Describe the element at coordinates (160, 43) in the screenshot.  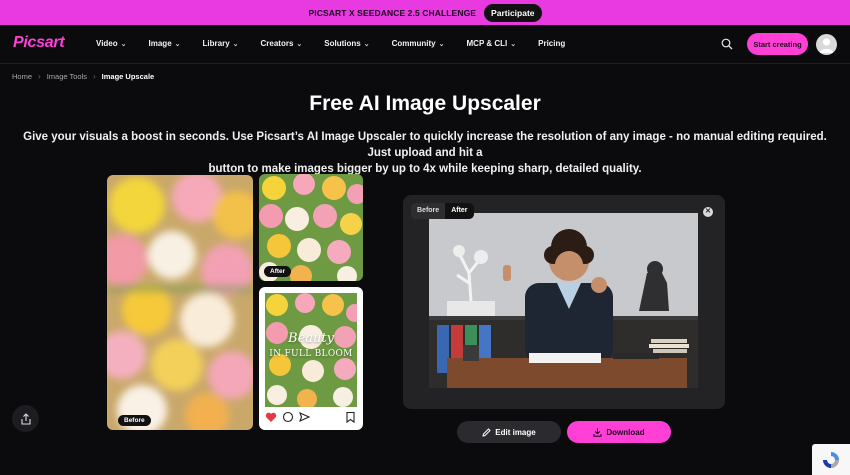
I see `nav-item-label: Image` at that location.